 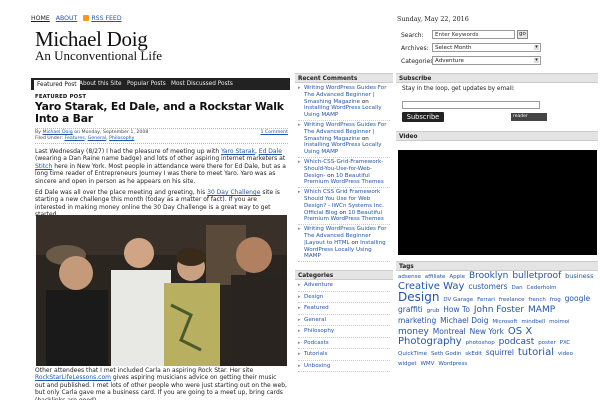 I want to click on nav-rss-link: RSS FEED, so click(x=102, y=18).